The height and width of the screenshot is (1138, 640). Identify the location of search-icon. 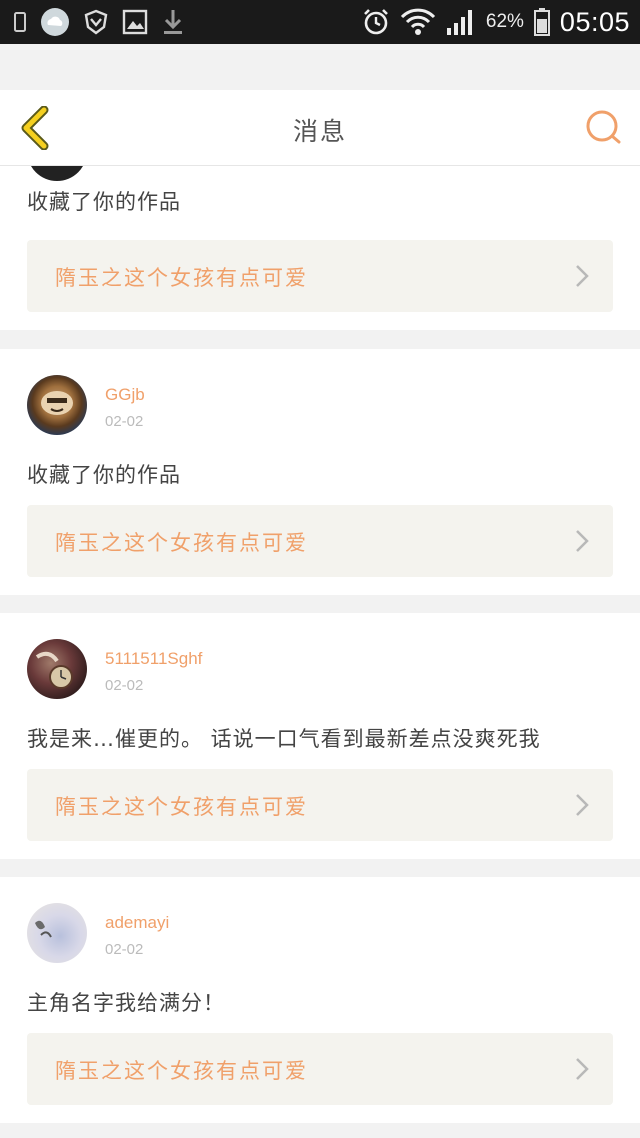
(603, 127).